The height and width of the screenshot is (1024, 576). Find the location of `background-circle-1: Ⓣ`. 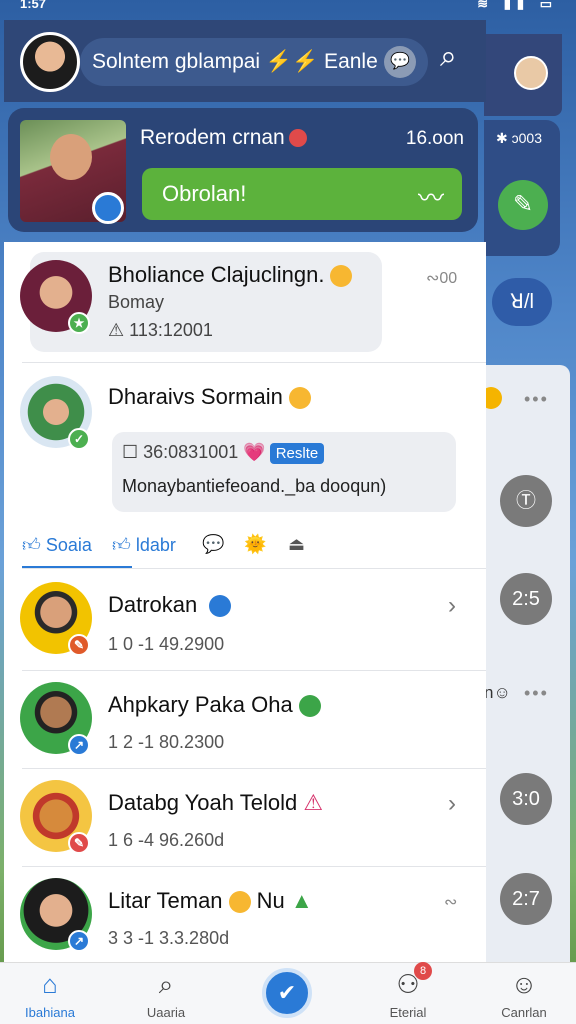

background-circle-1: Ⓣ is located at coordinates (526, 501).